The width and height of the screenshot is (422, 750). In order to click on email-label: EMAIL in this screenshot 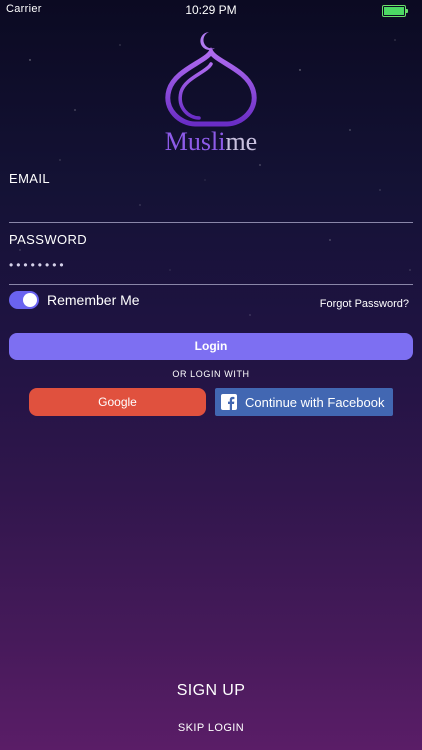, I will do `click(30, 178)`.